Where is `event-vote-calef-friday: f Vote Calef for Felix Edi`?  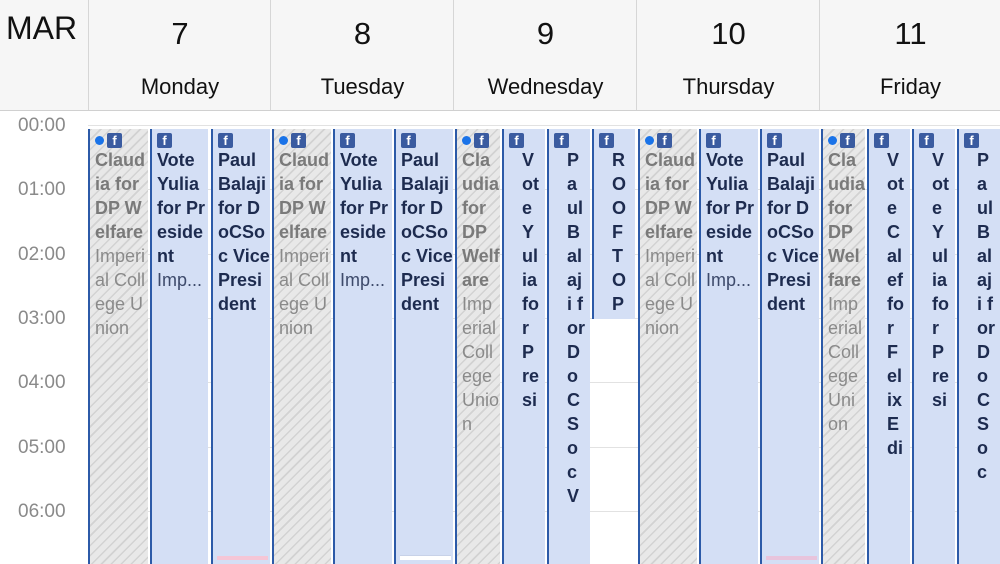 event-vote-calef-friday: f Vote Calef for Felix Edi is located at coordinates (888, 346).